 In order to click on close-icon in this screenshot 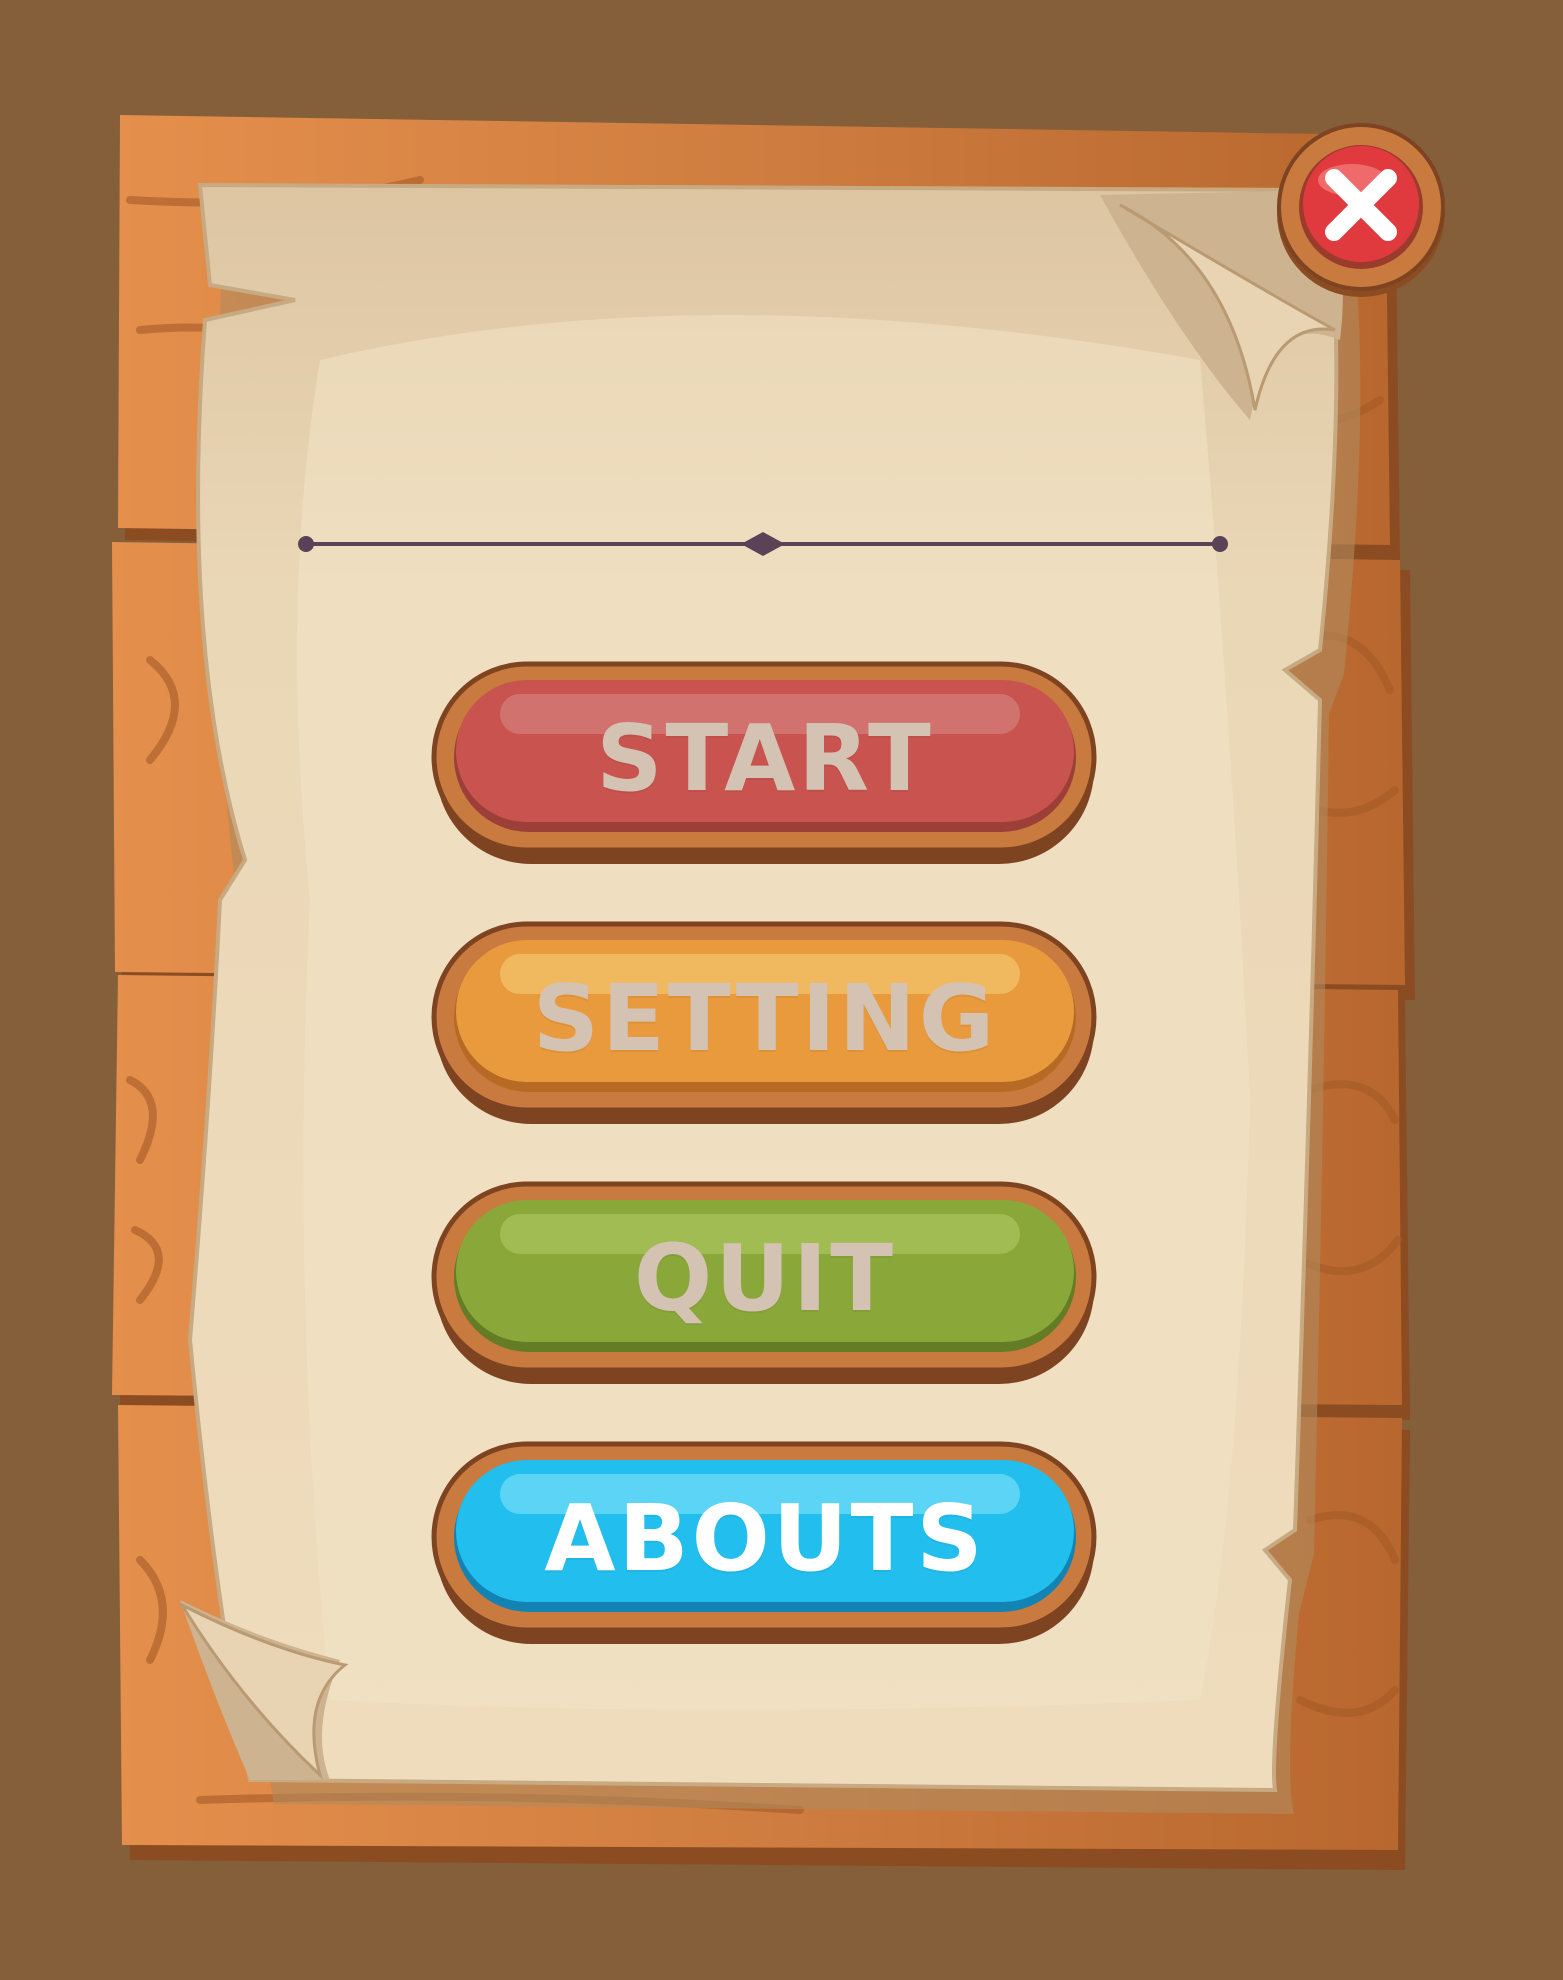, I will do `click(1361, 210)`.